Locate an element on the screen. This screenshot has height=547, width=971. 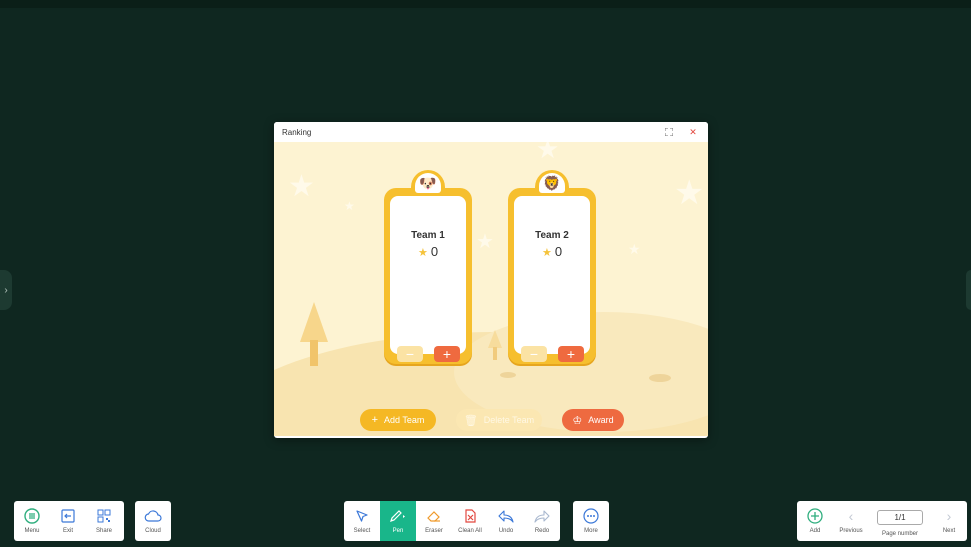
cloud-button: Cloud is located at coordinates (153, 521).